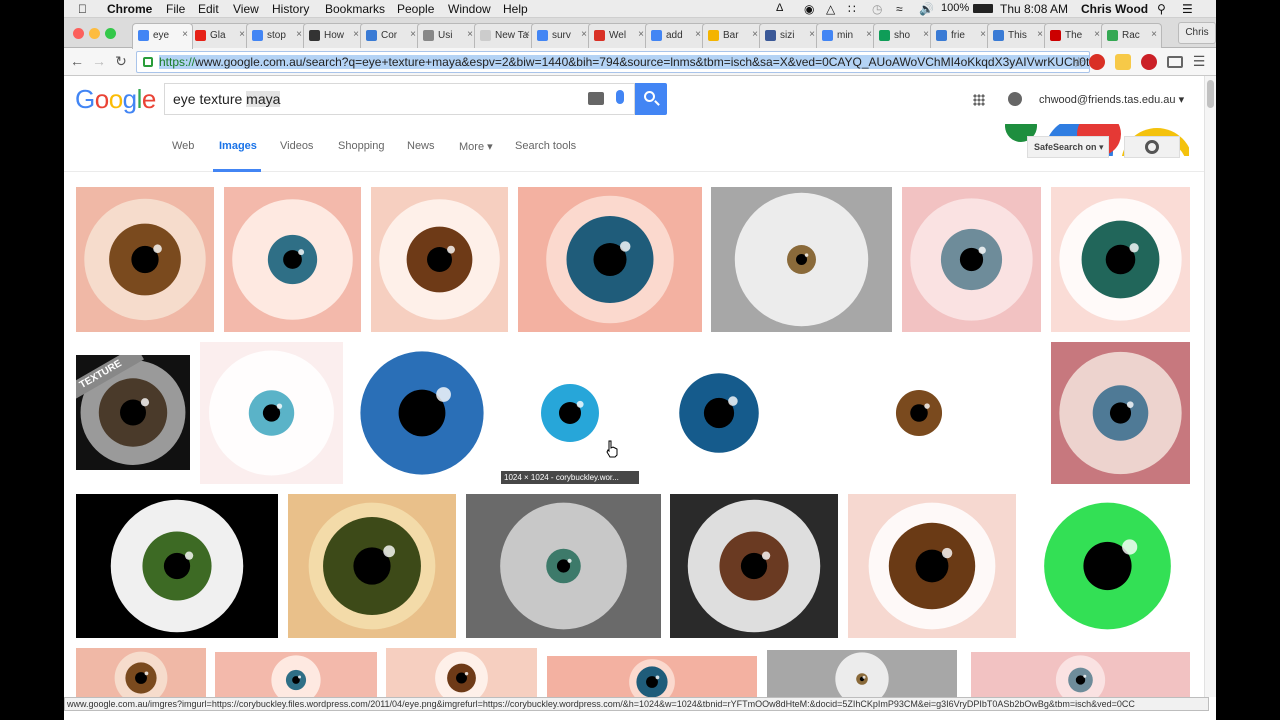  I want to click on browser-tab: Cor ×, so click(390, 35).